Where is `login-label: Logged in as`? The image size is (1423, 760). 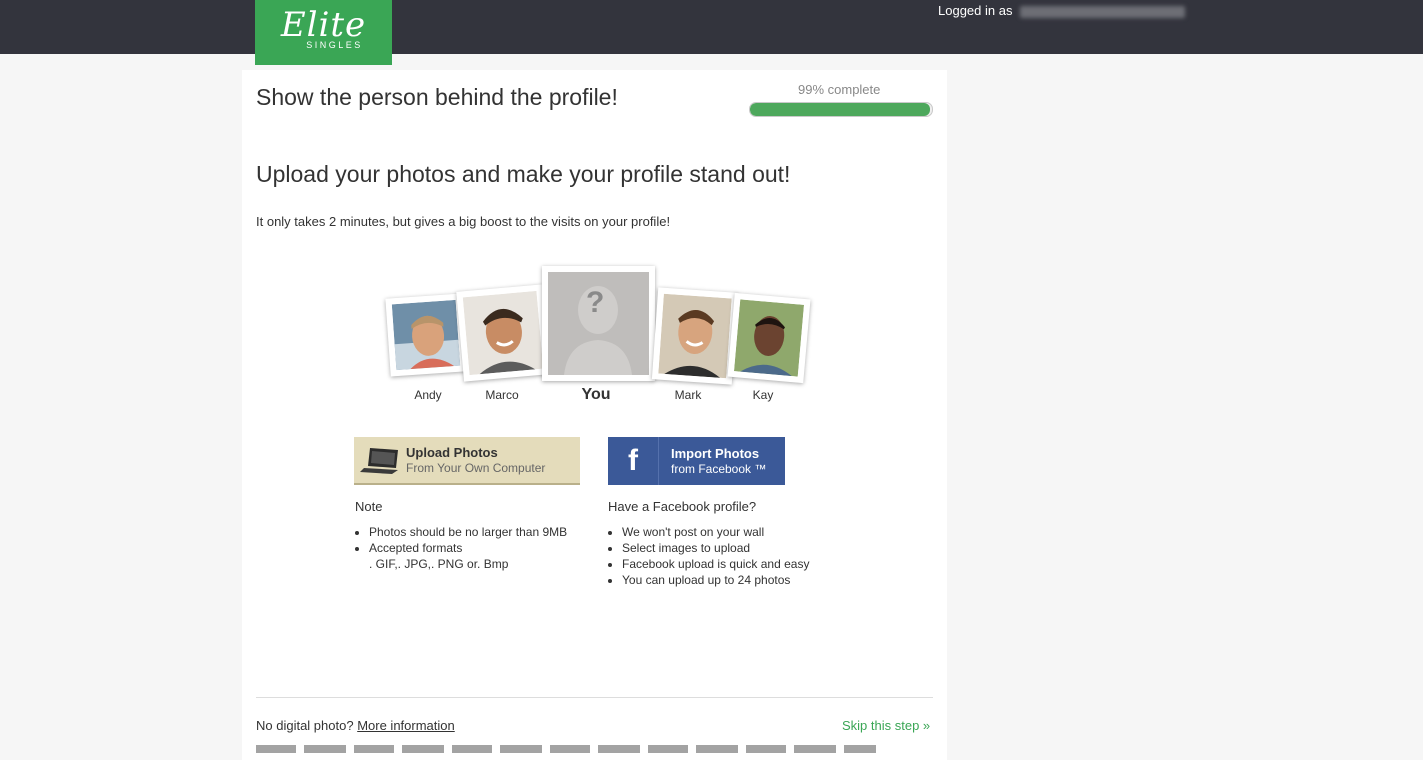 login-label: Logged in as is located at coordinates (975, 10).